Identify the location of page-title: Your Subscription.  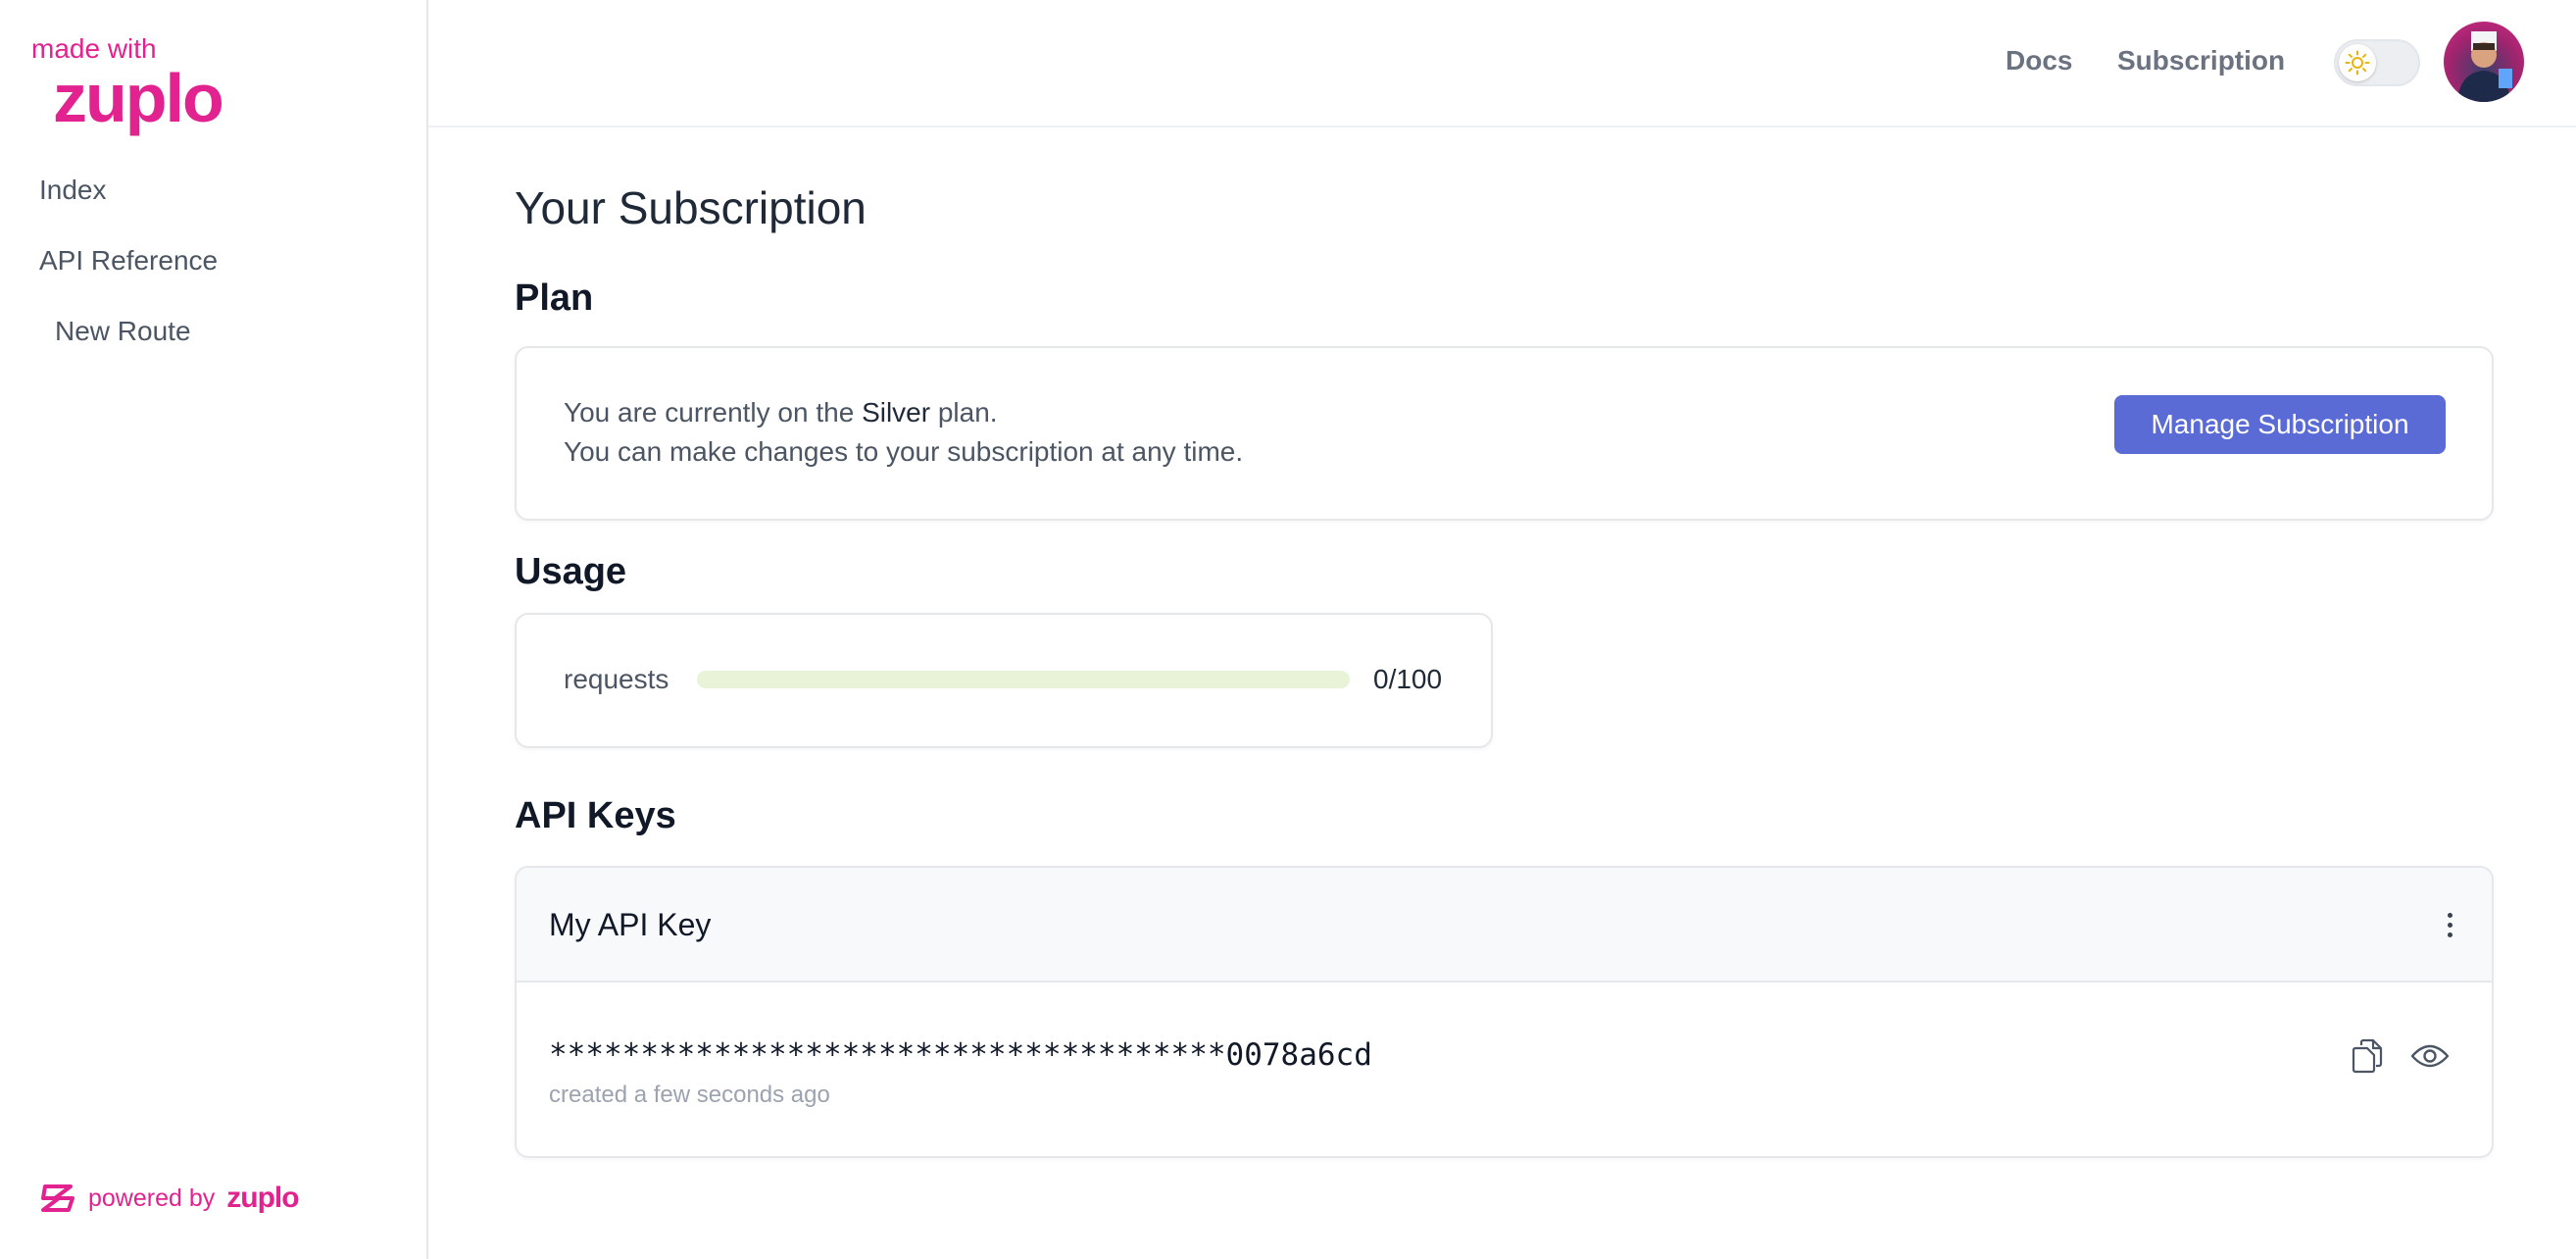
(691, 208).